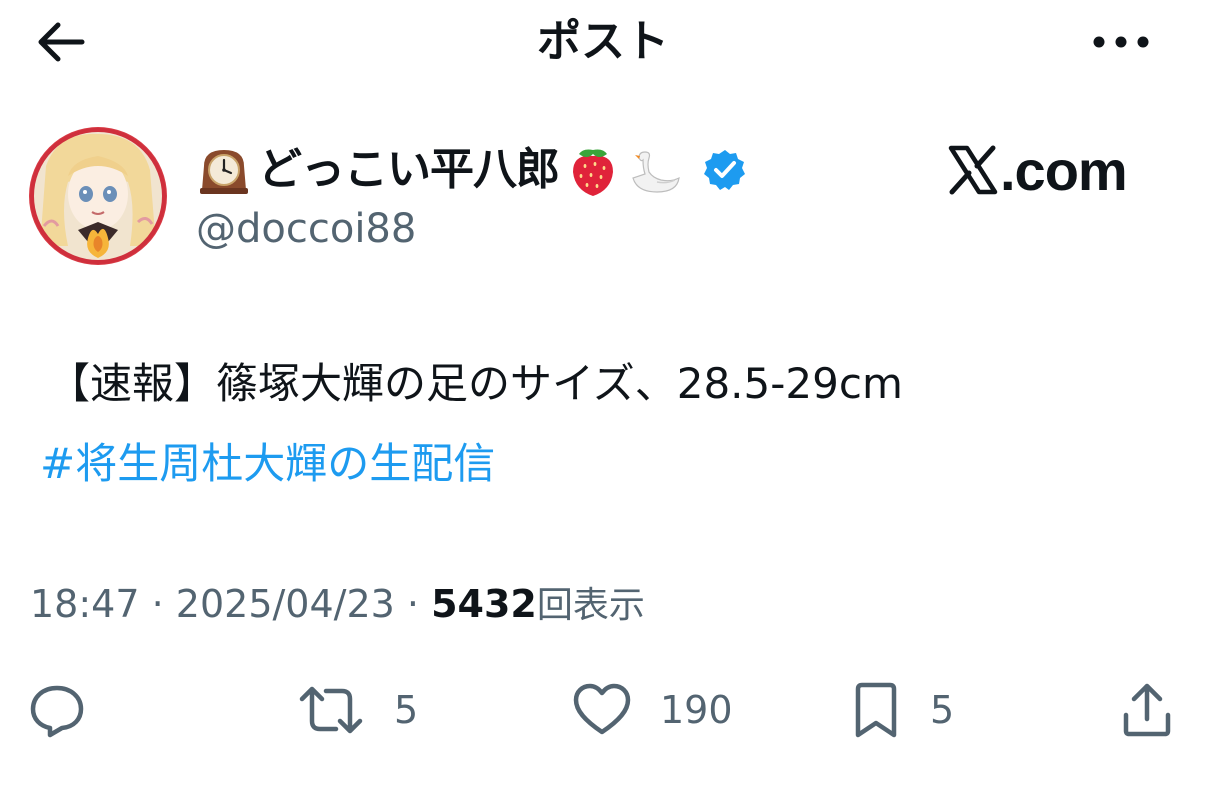 This screenshot has width=1206, height=809. I want to click on reply-bubble-icon, so click(57, 711).